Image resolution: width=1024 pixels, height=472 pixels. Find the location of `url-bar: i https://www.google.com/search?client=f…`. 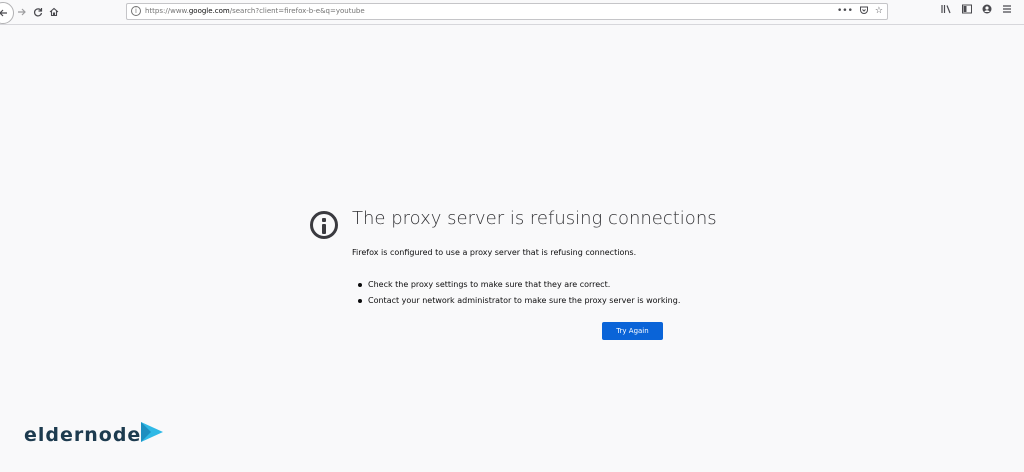

url-bar: i https://www.google.com/search?client=f… is located at coordinates (507, 11).